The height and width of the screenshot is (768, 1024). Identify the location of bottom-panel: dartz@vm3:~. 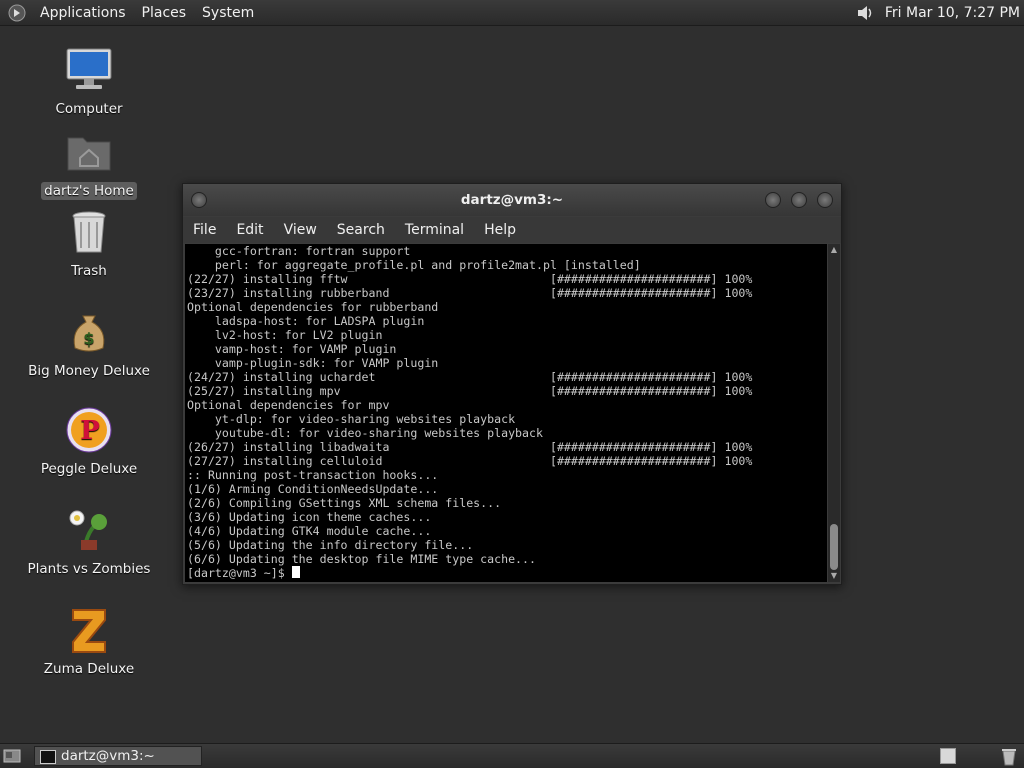
(512, 755).